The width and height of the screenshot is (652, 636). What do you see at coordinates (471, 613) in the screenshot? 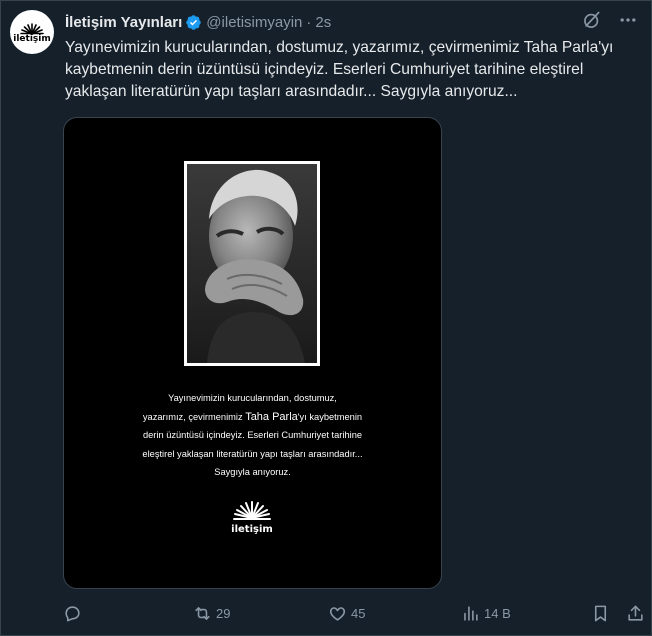
I see `views-icon` at bounding box center [471, 613].